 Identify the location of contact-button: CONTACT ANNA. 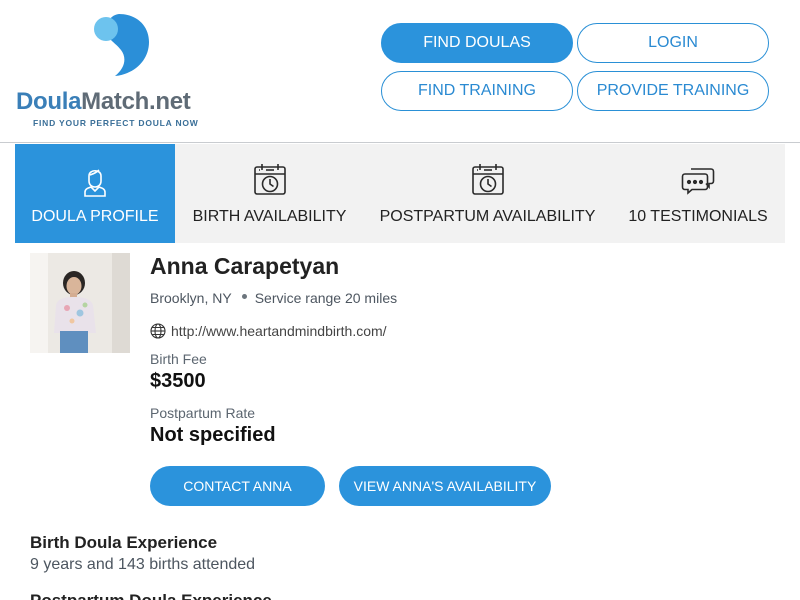
(237, 486).